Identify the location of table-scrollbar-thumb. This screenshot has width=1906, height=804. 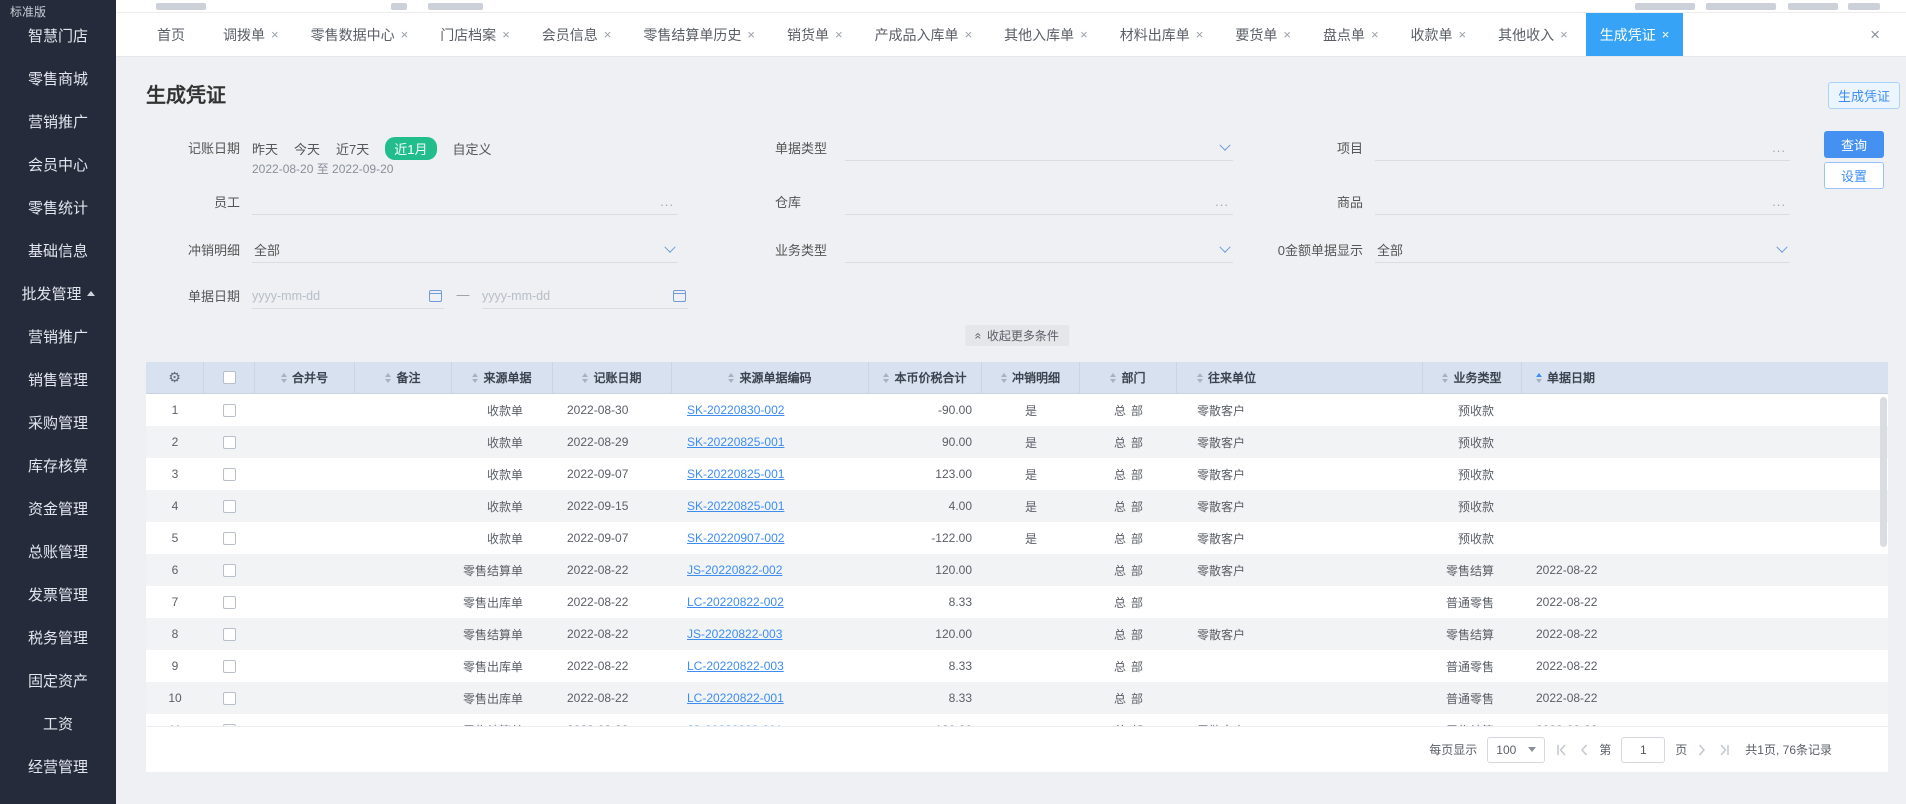
(1883, 472).